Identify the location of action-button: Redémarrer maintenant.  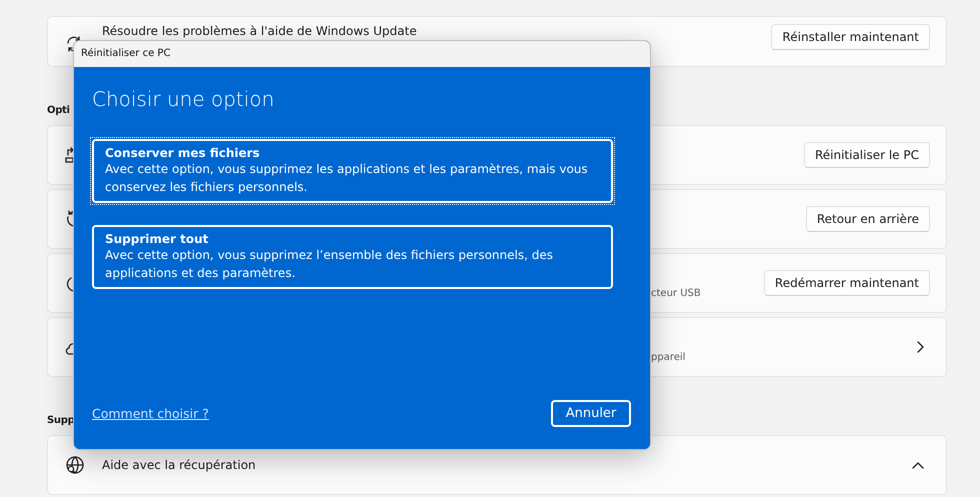
(847, 283).